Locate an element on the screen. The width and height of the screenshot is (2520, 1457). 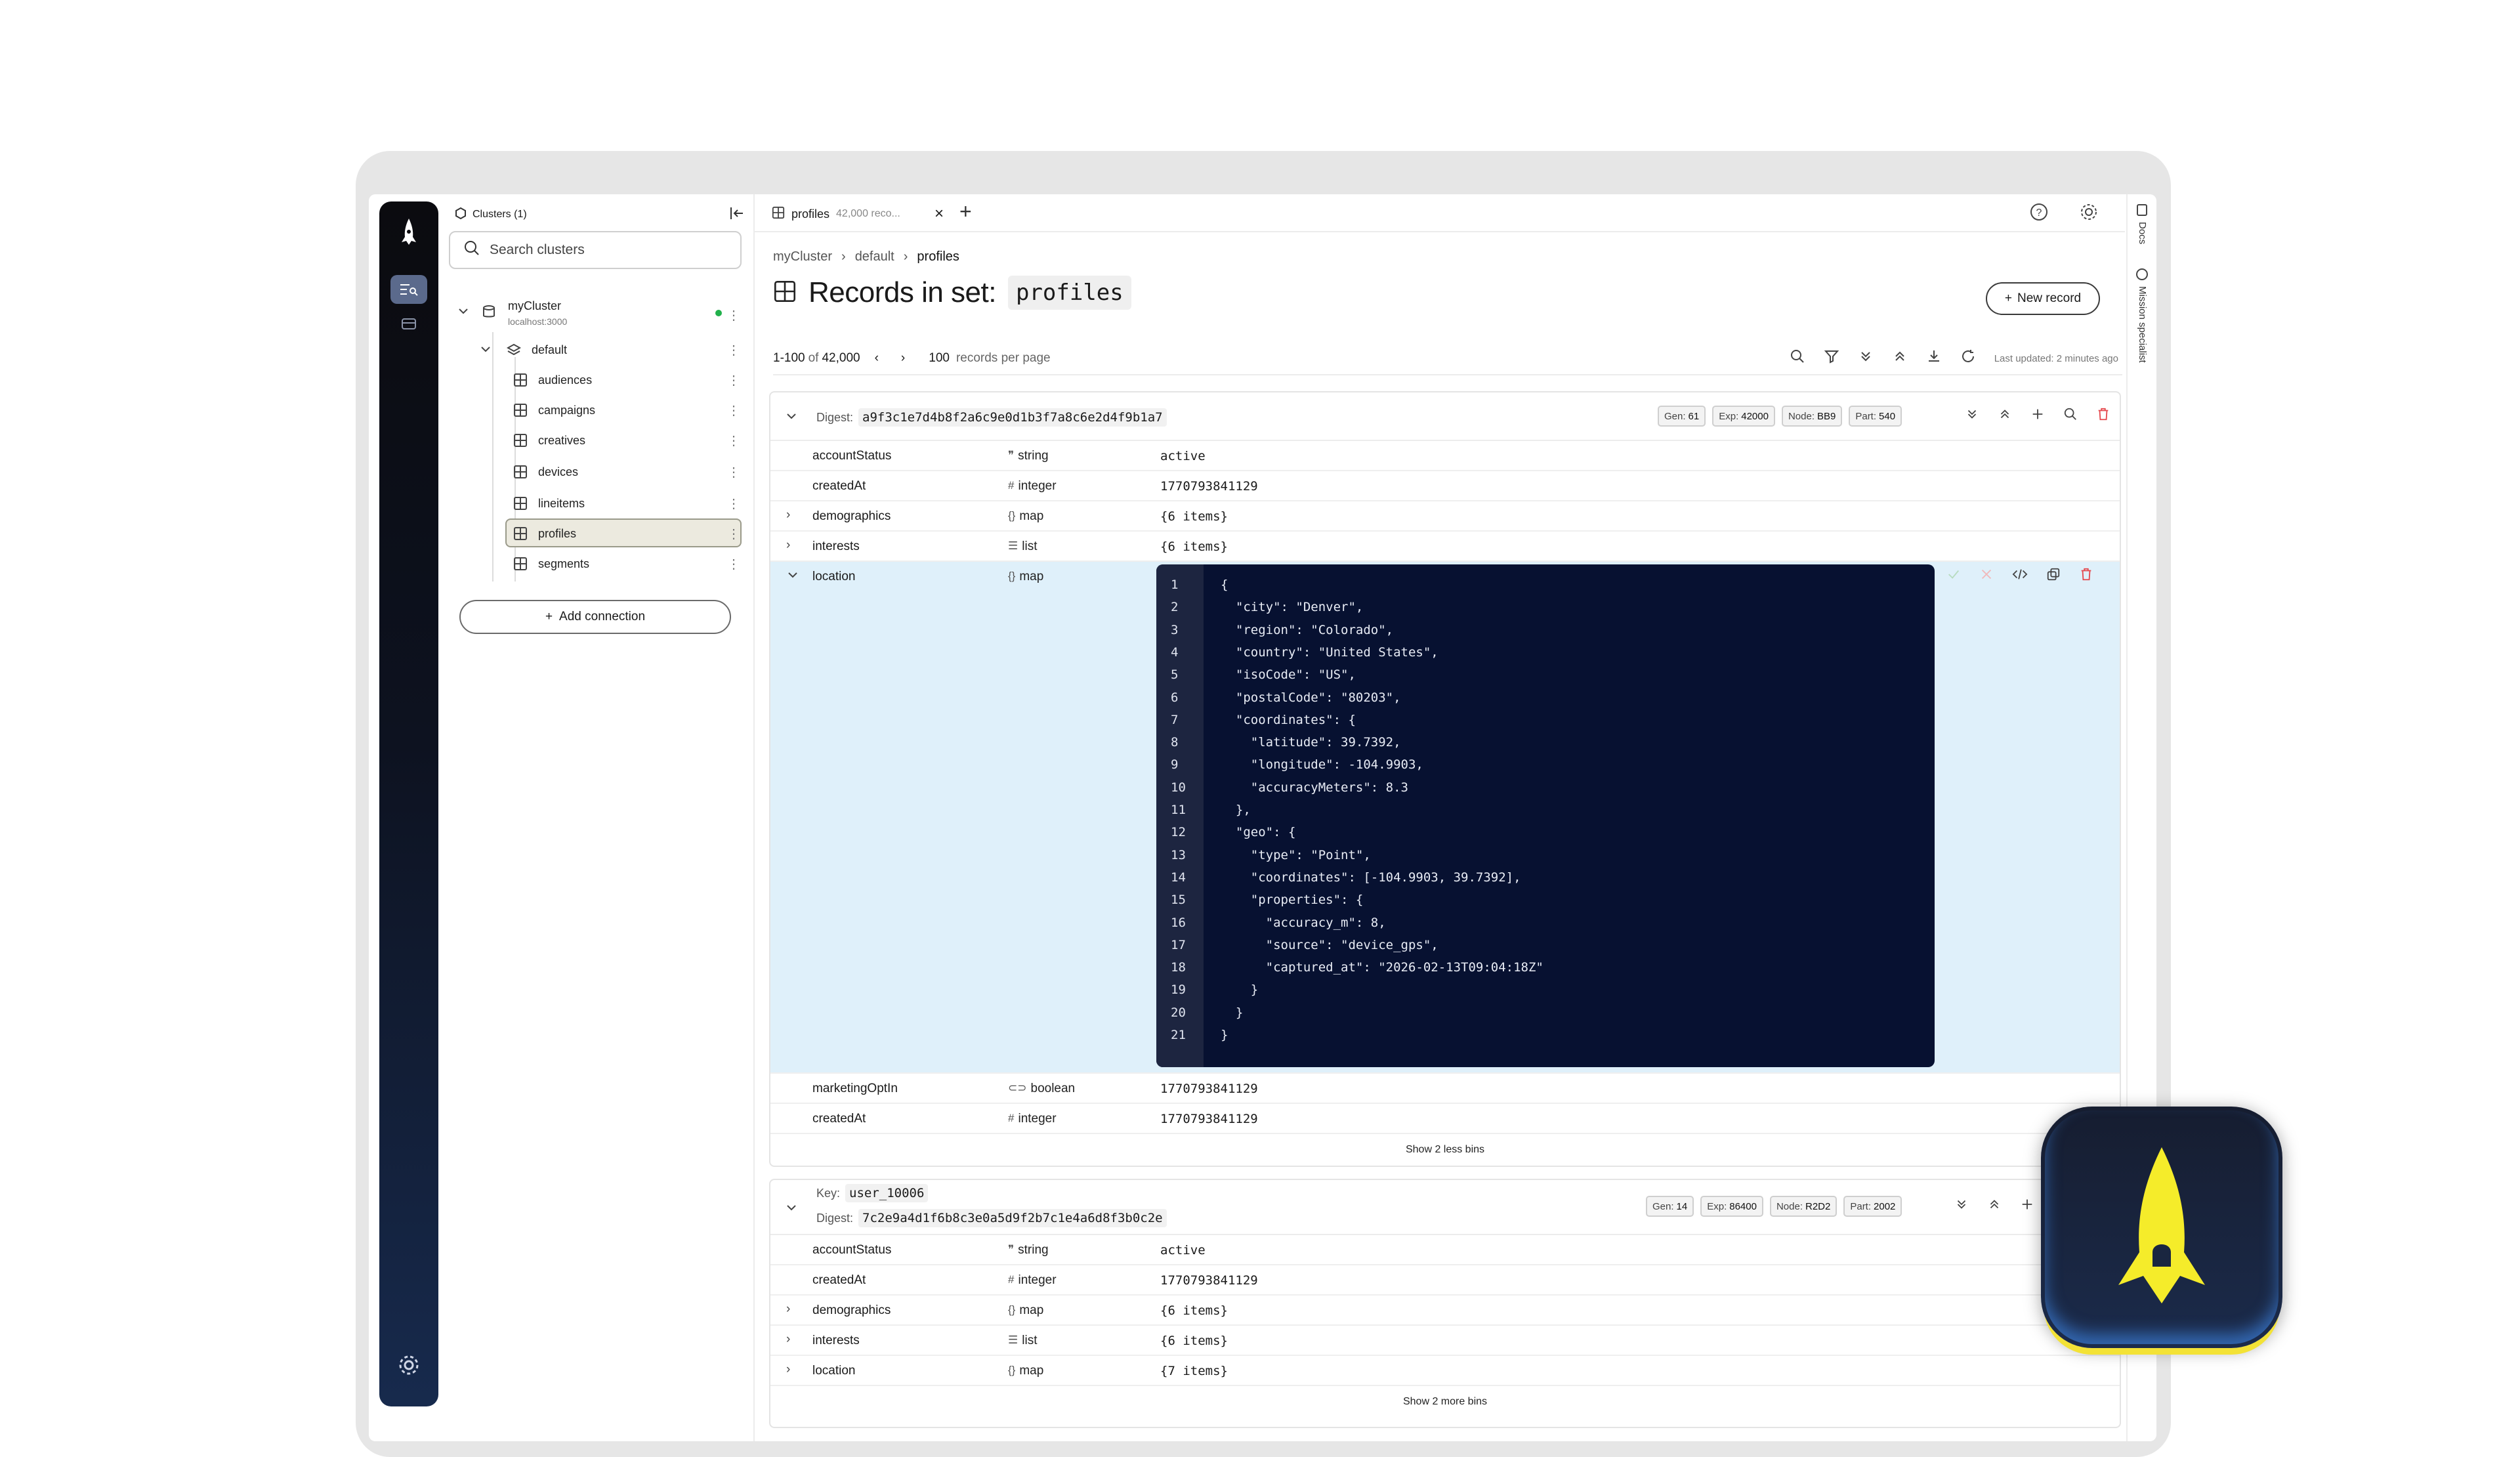
show-less-bins-button: Show 2 less bins is located at coordinates (1445, 1150).